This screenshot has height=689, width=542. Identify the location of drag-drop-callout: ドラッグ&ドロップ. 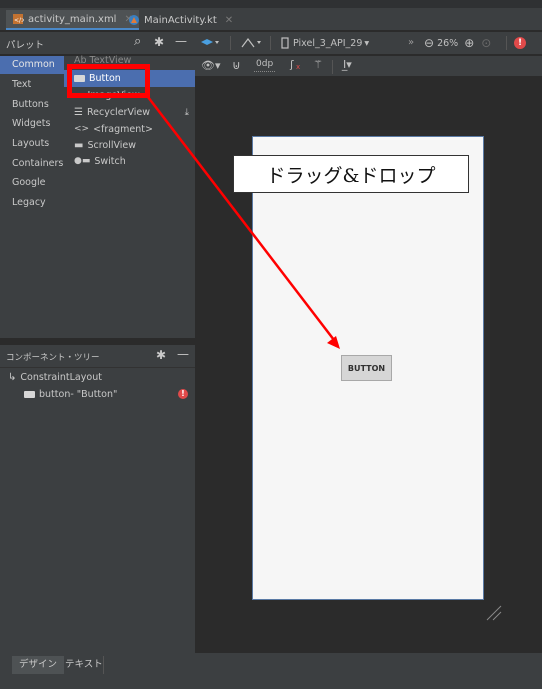
(351, 174).